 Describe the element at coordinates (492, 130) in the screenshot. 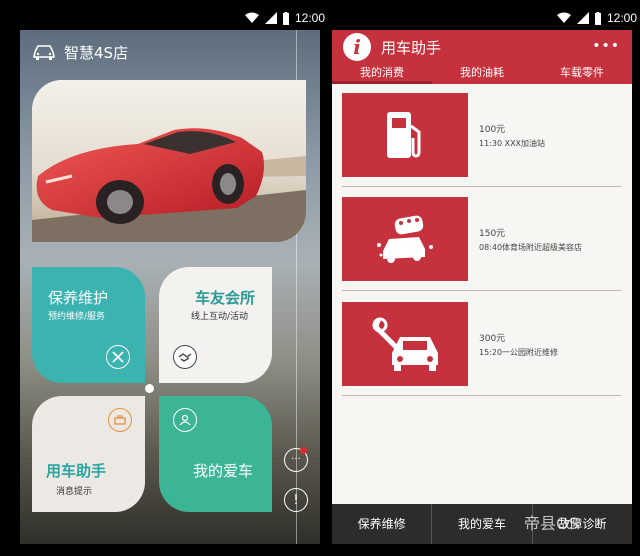

I see `item-amount: 100元` at that location.